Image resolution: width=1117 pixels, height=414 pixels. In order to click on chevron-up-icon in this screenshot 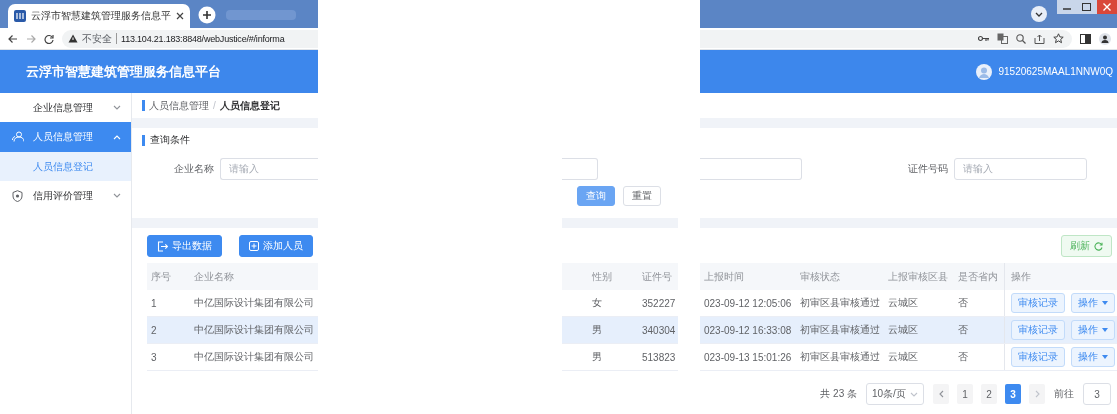, I will do `click(117, 137)`.